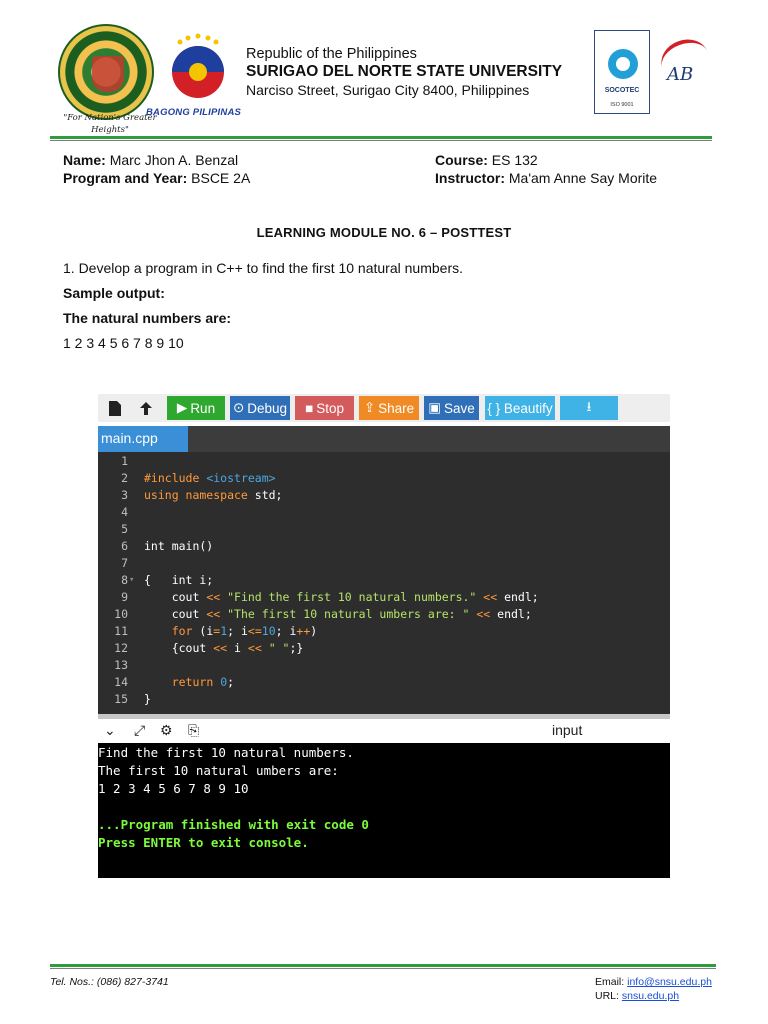 The width and height of the screenshot is (768, 1024). I want to click on program-row: Program and Year: BSCE 2A, so click(156, 178).